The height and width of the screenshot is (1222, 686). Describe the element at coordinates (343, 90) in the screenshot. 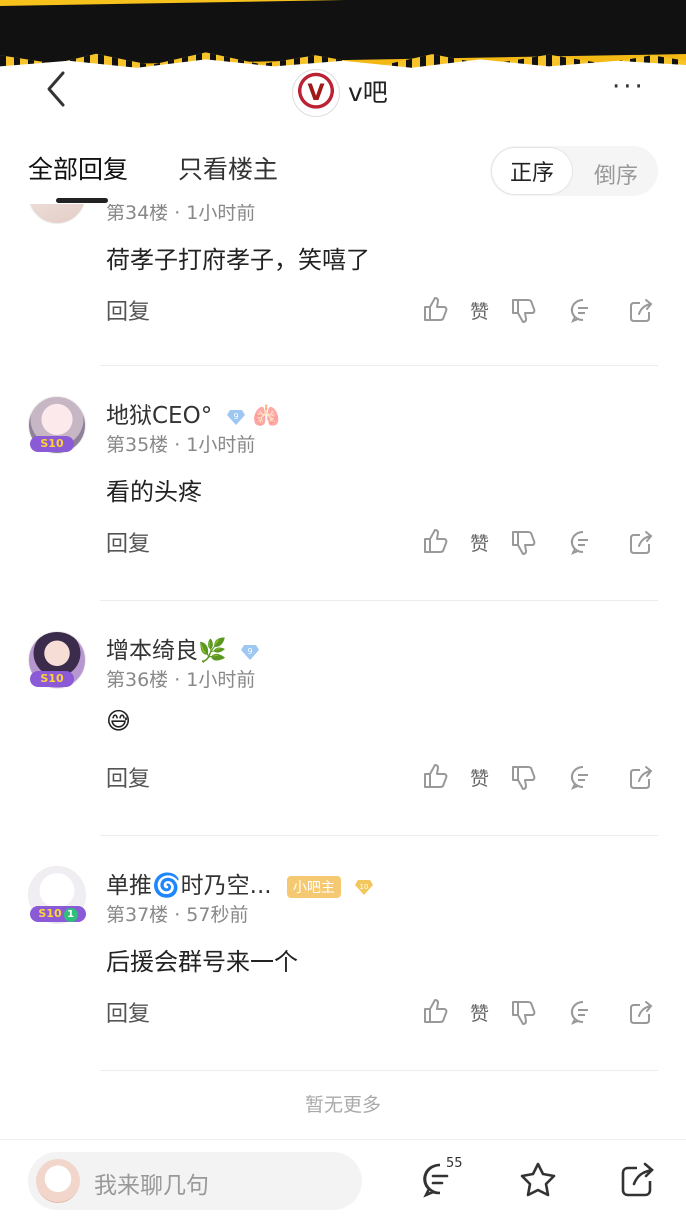

I see `top-bar: V v吧 ···` at that location.